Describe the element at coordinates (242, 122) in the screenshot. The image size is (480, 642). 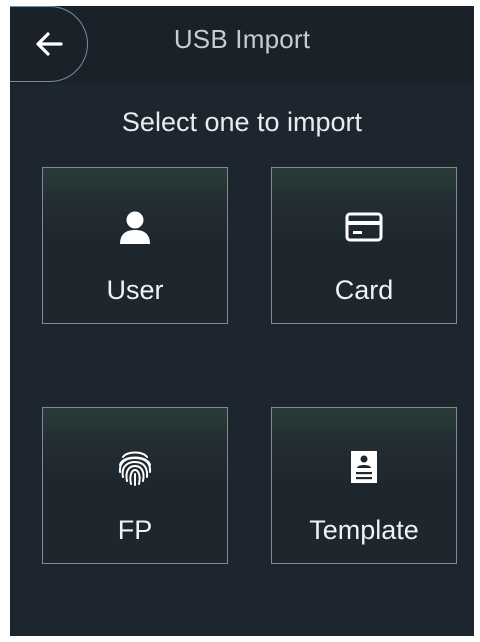
I see `import-prompt: Select one to import` at that location.